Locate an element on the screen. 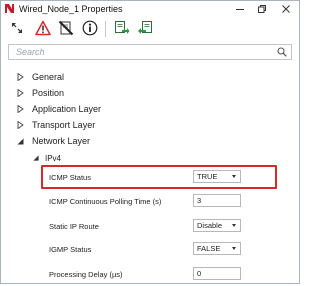 The height and width of the screenshot is (286, 320). tree-item-application-layer: Application Layer is located at coordinates (58, 109).